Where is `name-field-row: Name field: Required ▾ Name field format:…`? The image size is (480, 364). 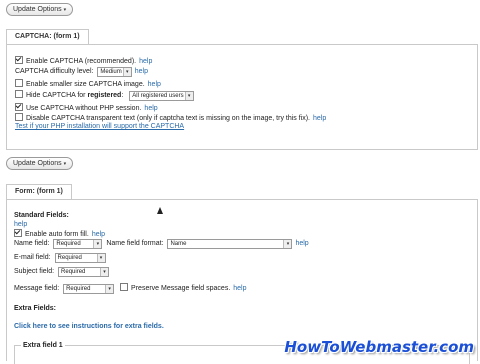
name-field-row: Name field: Required ▾ Name field format:… is located at coordinates (161, 244).